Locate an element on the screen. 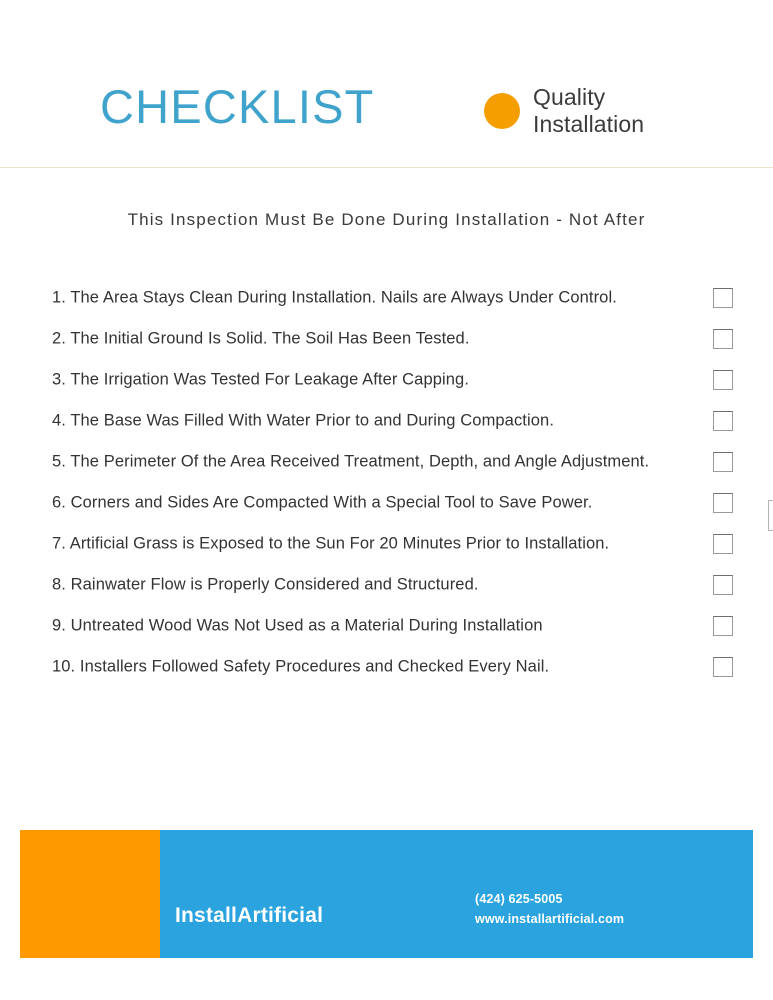 Image resolution: width=773 pixels, height=1000 pixels. orange-circle-icon is located at coordinates (502, 110).